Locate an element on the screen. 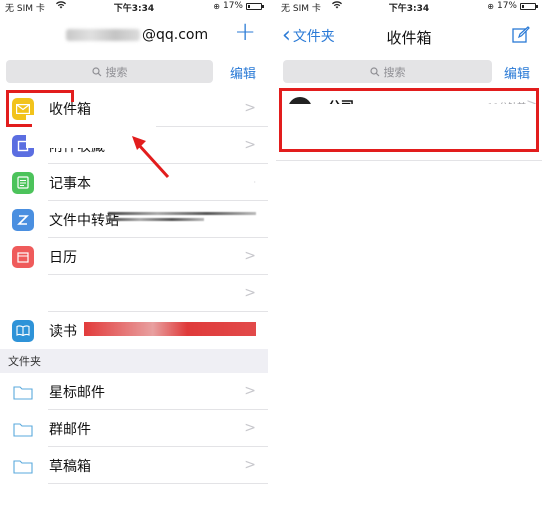  redacted-account-name is located at coordinates (103, 35).